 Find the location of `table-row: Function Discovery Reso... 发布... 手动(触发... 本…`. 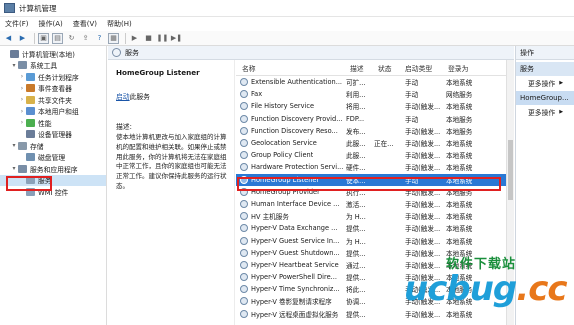

table-row: Function Discovery Reso... 发布... 手动(触发... 本… is located at coordinates (371, 131).